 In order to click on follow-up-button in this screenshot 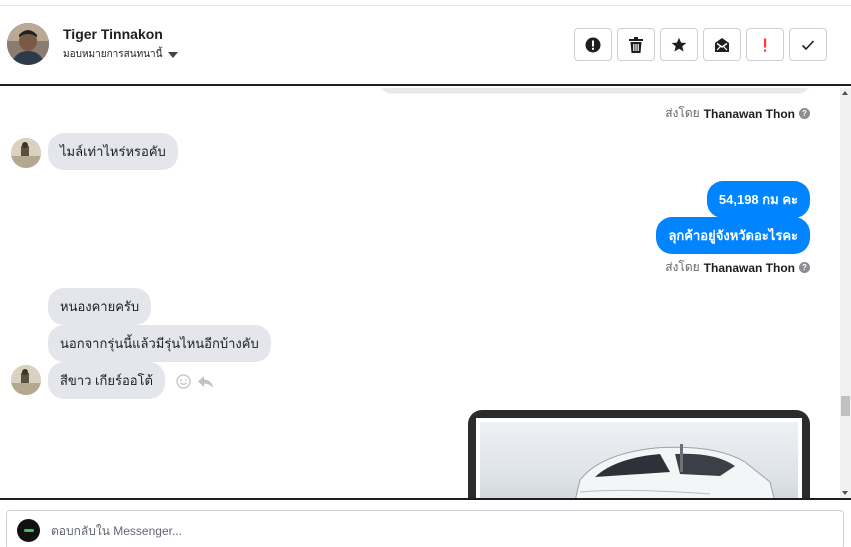, I will do `click(765, 44)`.